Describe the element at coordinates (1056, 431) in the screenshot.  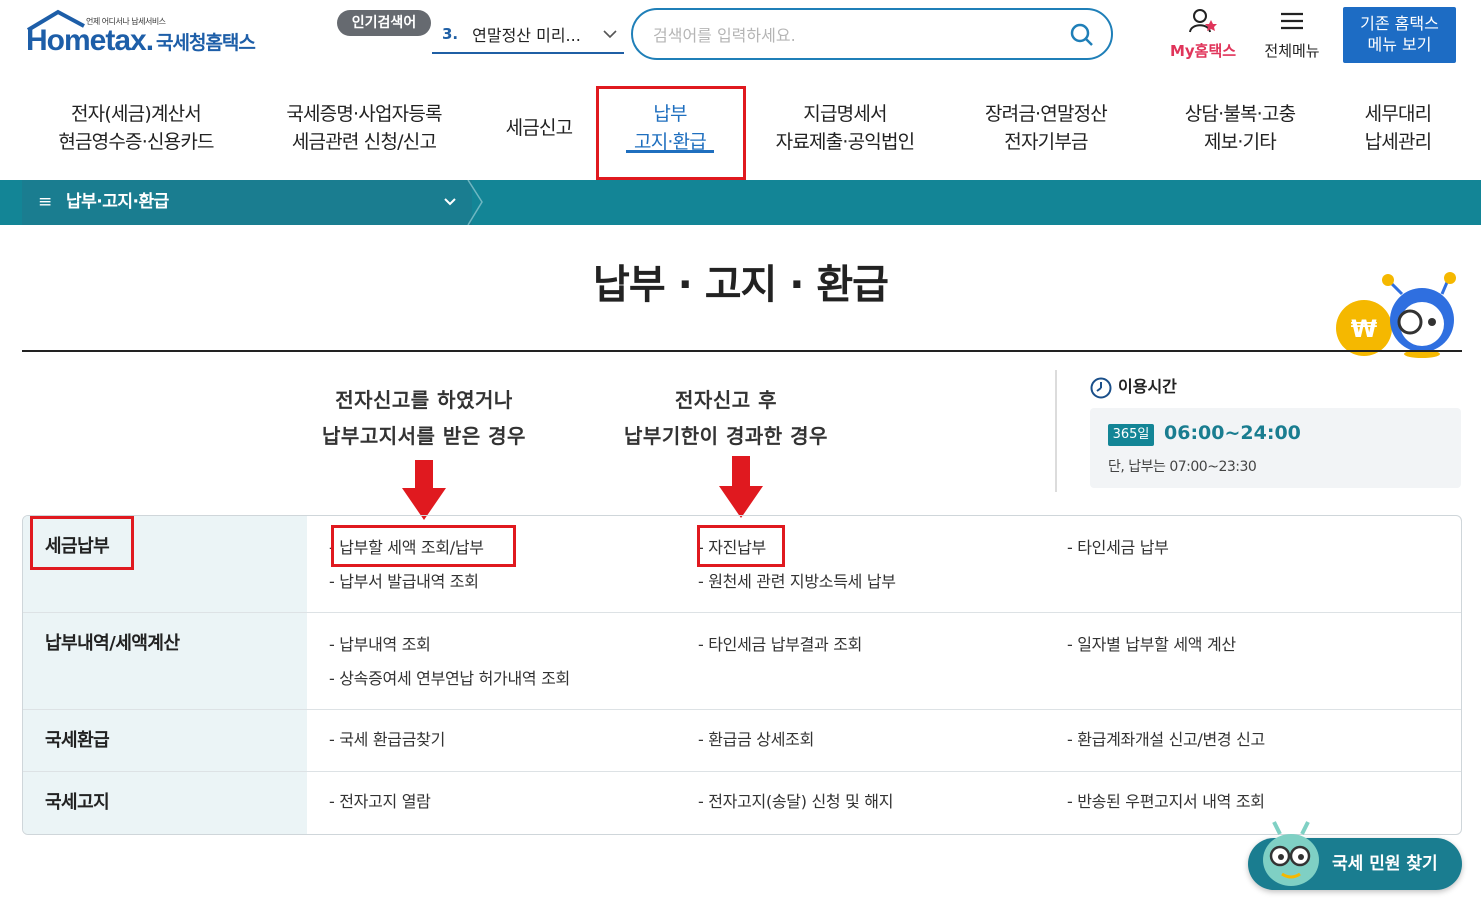
I see `usage-divider` at that location.